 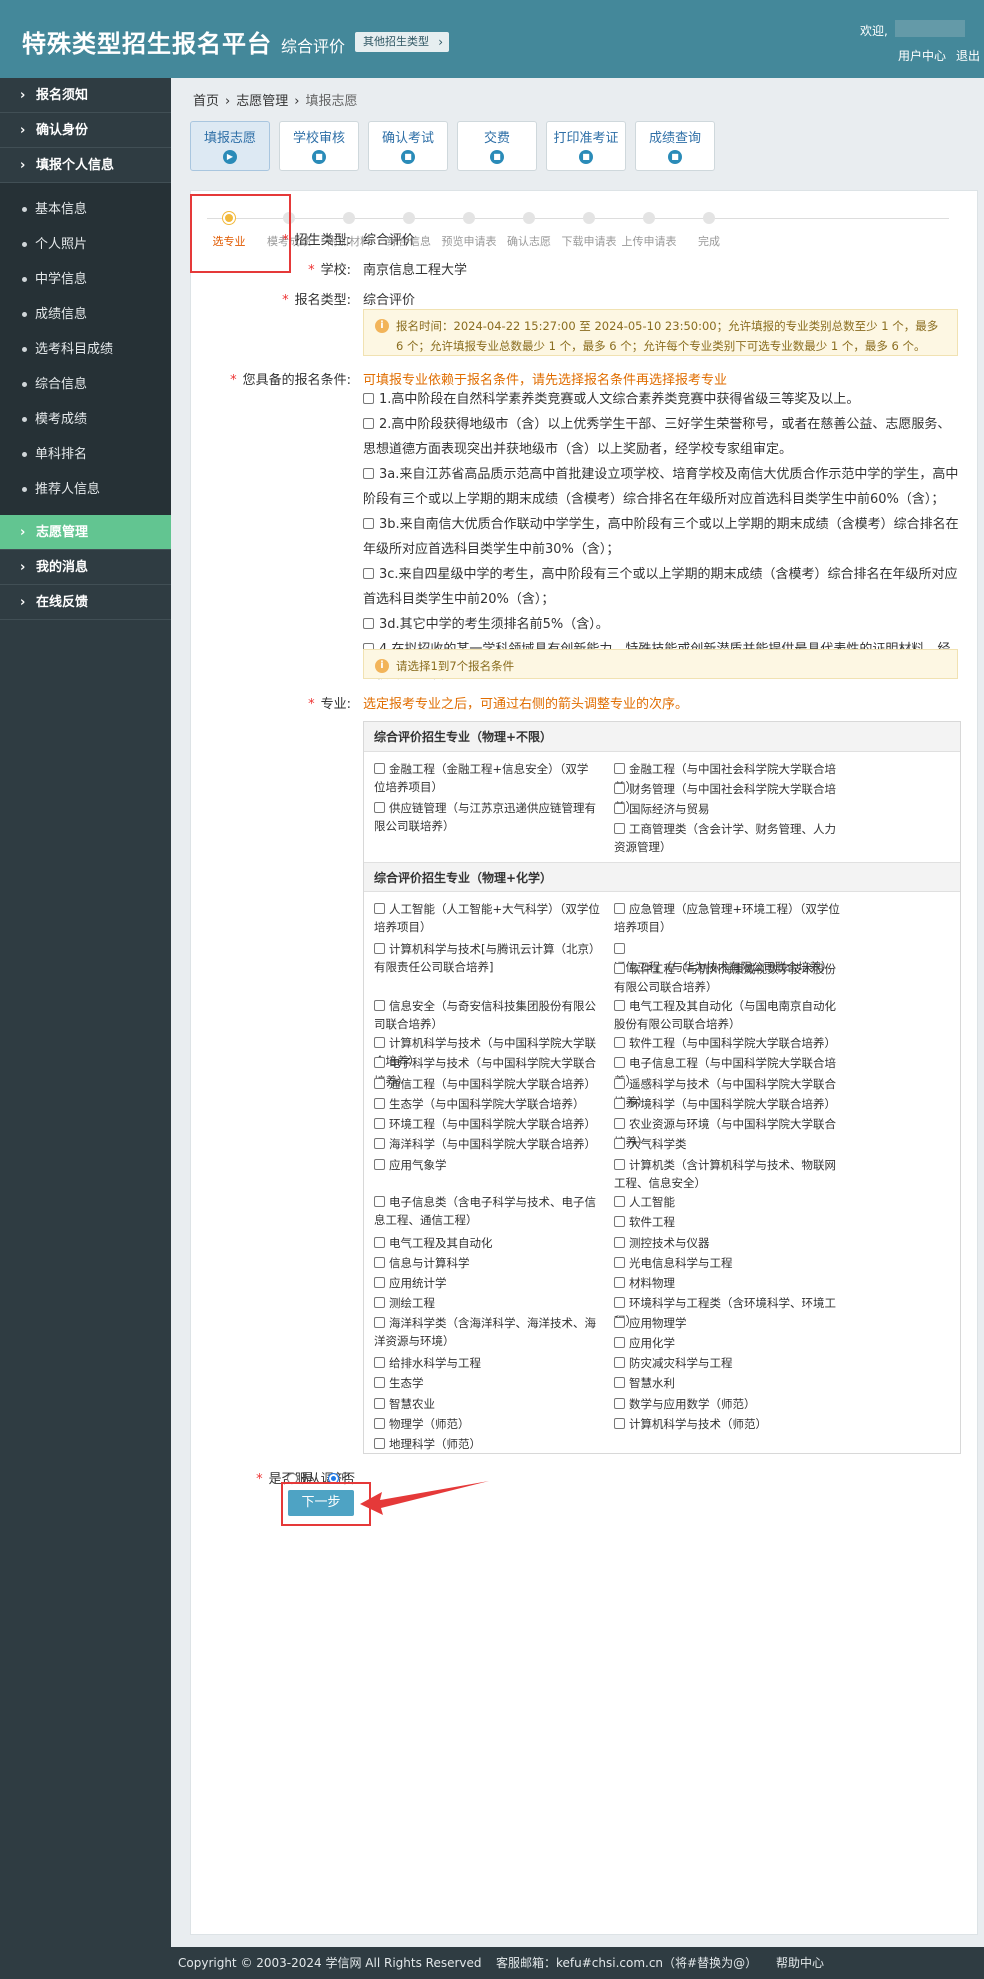 I want to click on major-item: 供应链管理（与江苏京迅递供应链管理有限公司联培养）, so click(x=485, y=817).